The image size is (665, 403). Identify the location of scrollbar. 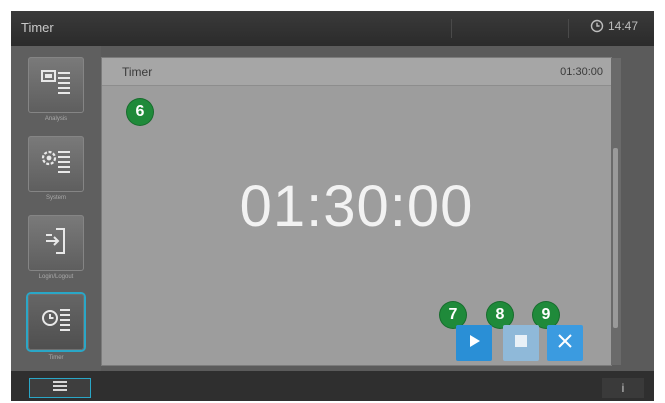
(616, 211).